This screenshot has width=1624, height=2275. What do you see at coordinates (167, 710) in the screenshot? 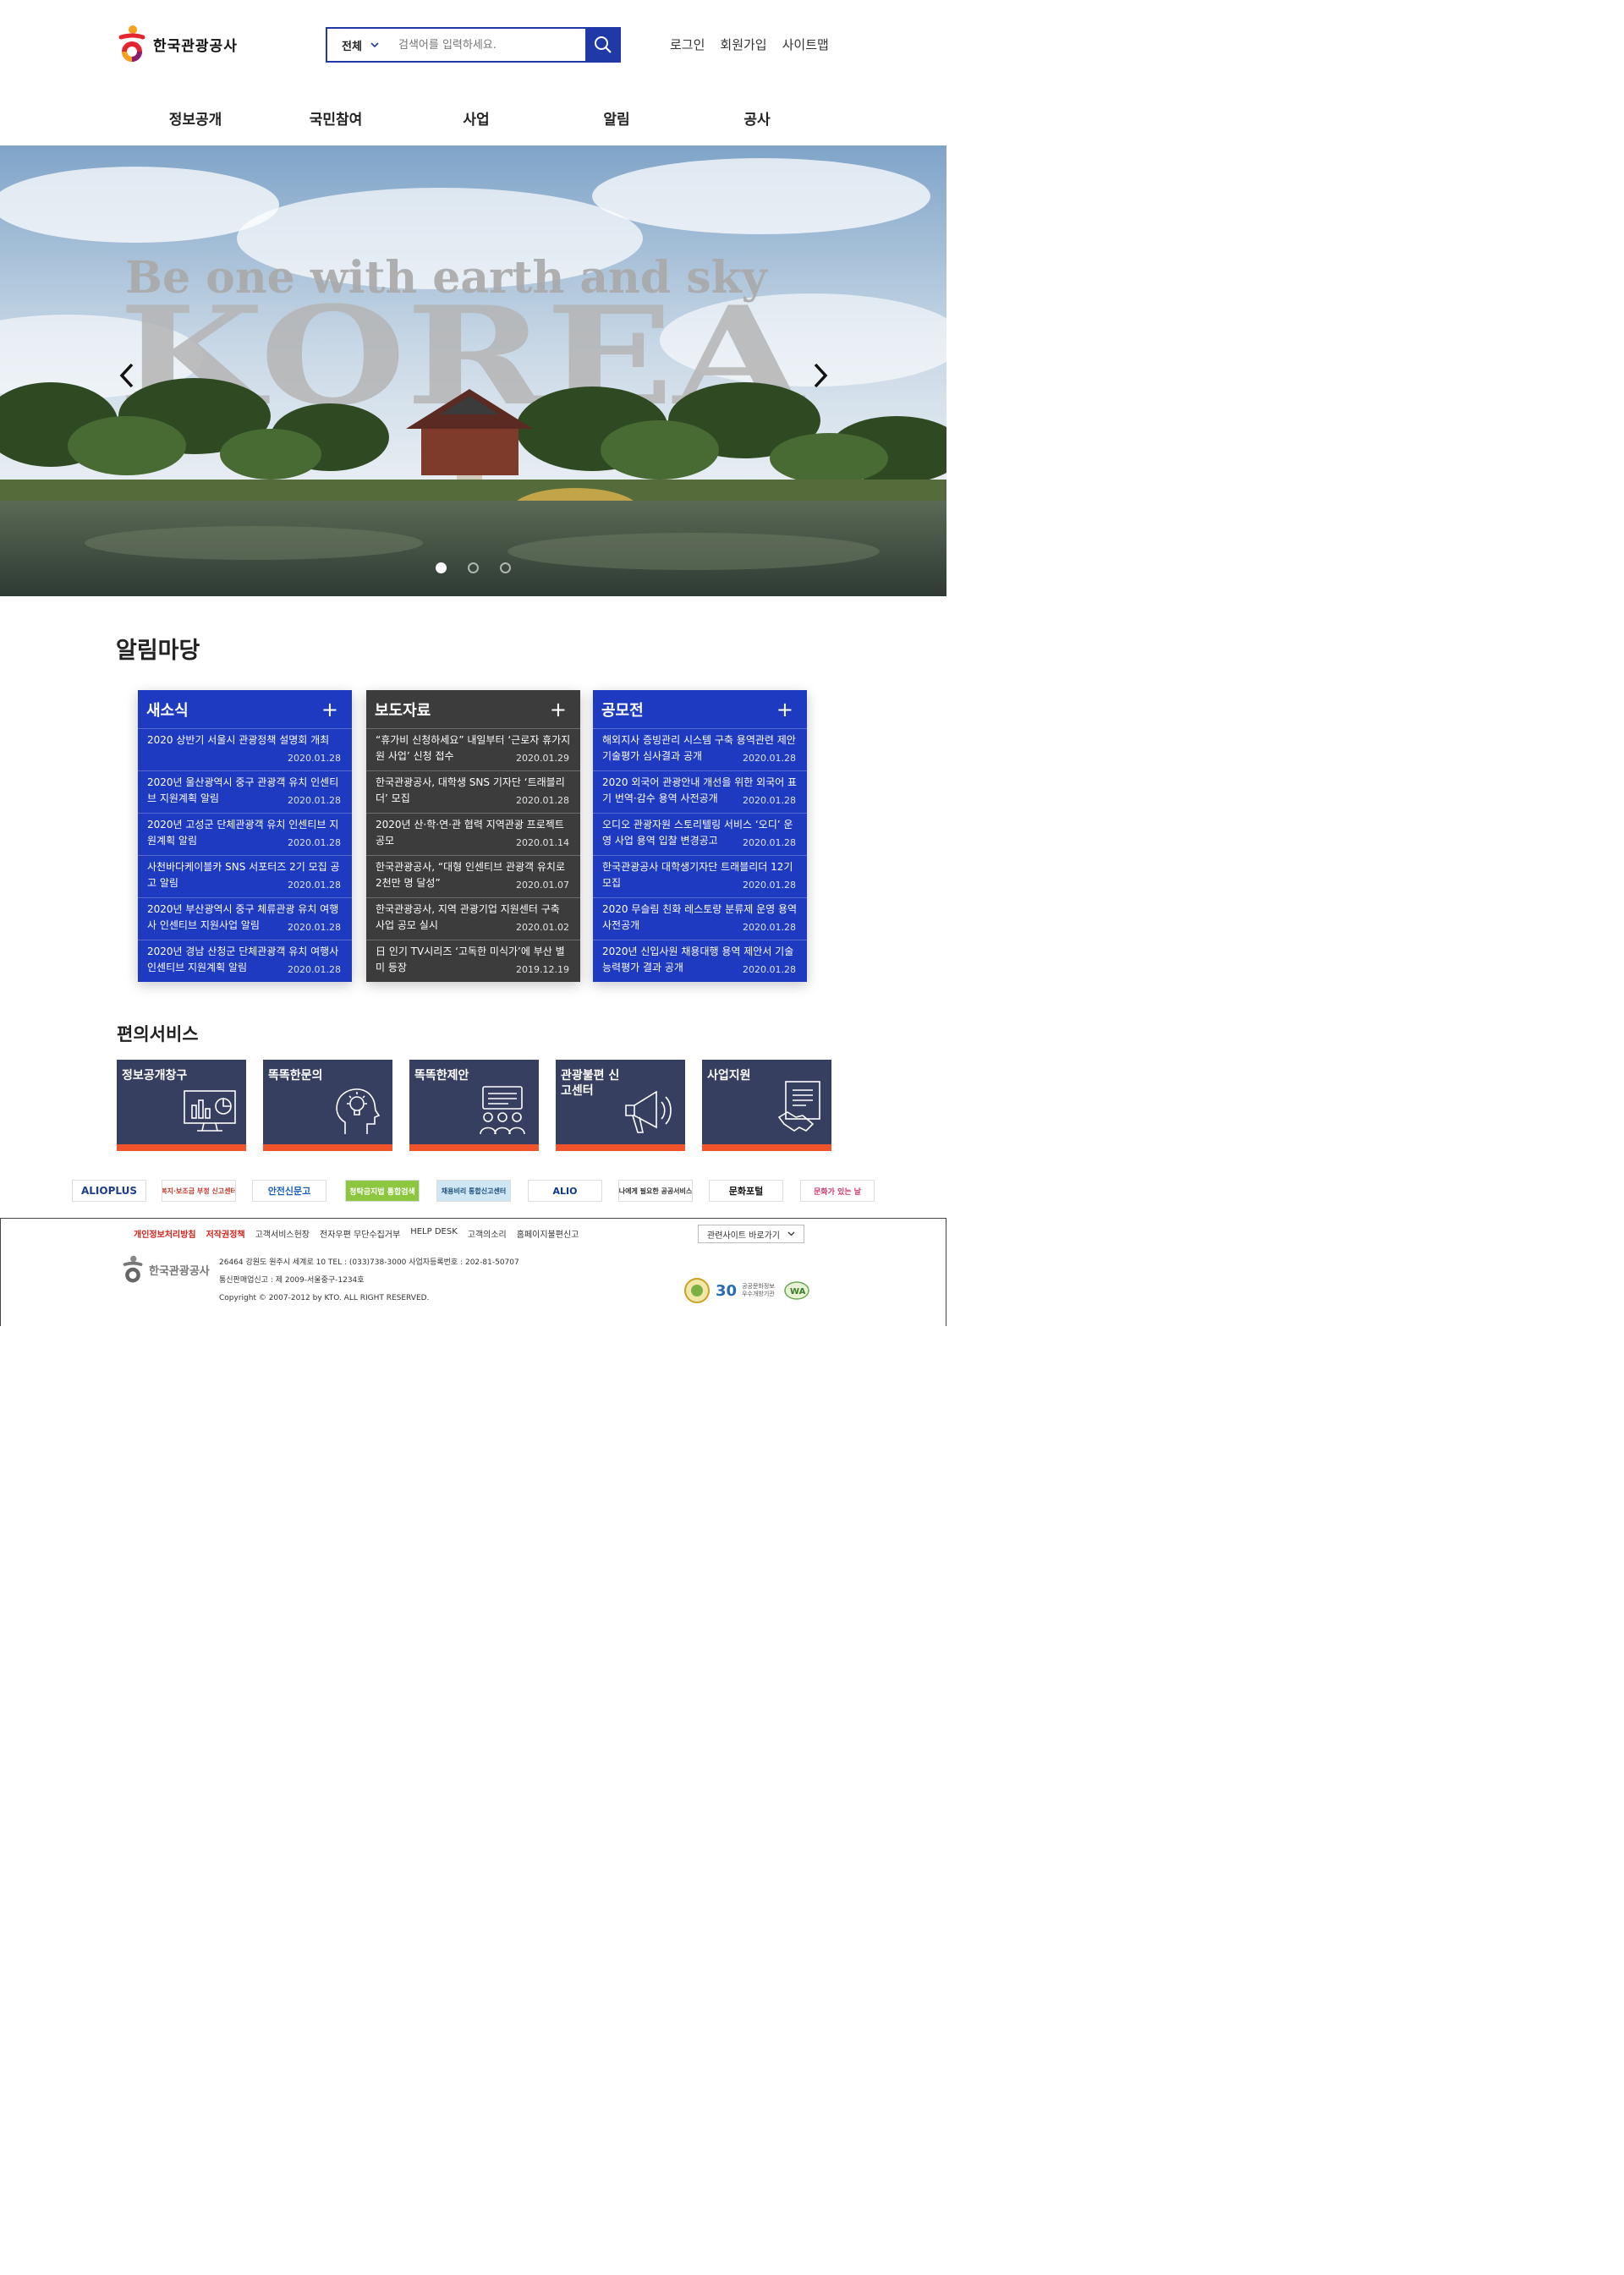
I see `board-title: 새소식` at bounding box center [167, 710].